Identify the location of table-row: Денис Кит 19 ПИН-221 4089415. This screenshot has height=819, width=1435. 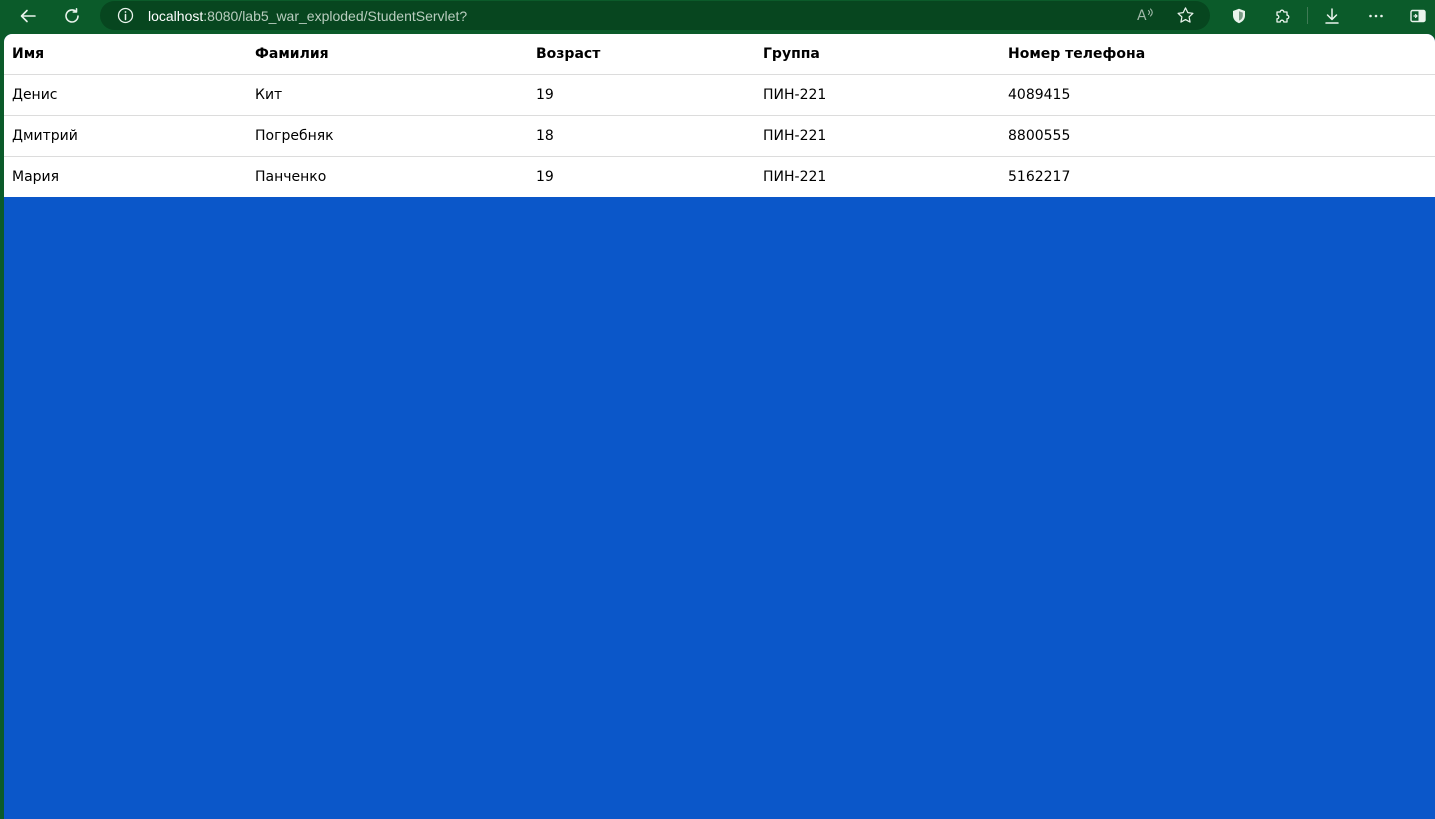
(719, 95).